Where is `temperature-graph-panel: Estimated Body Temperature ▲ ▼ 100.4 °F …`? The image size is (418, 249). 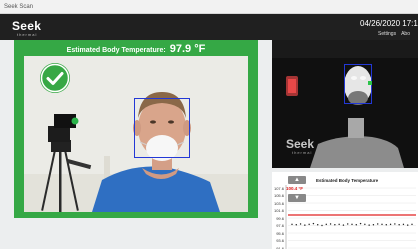 temperature-graph-panel: Estimated Body Temperature ▲ ▼ 100.4 °F … is located at coordinates (345, 210).